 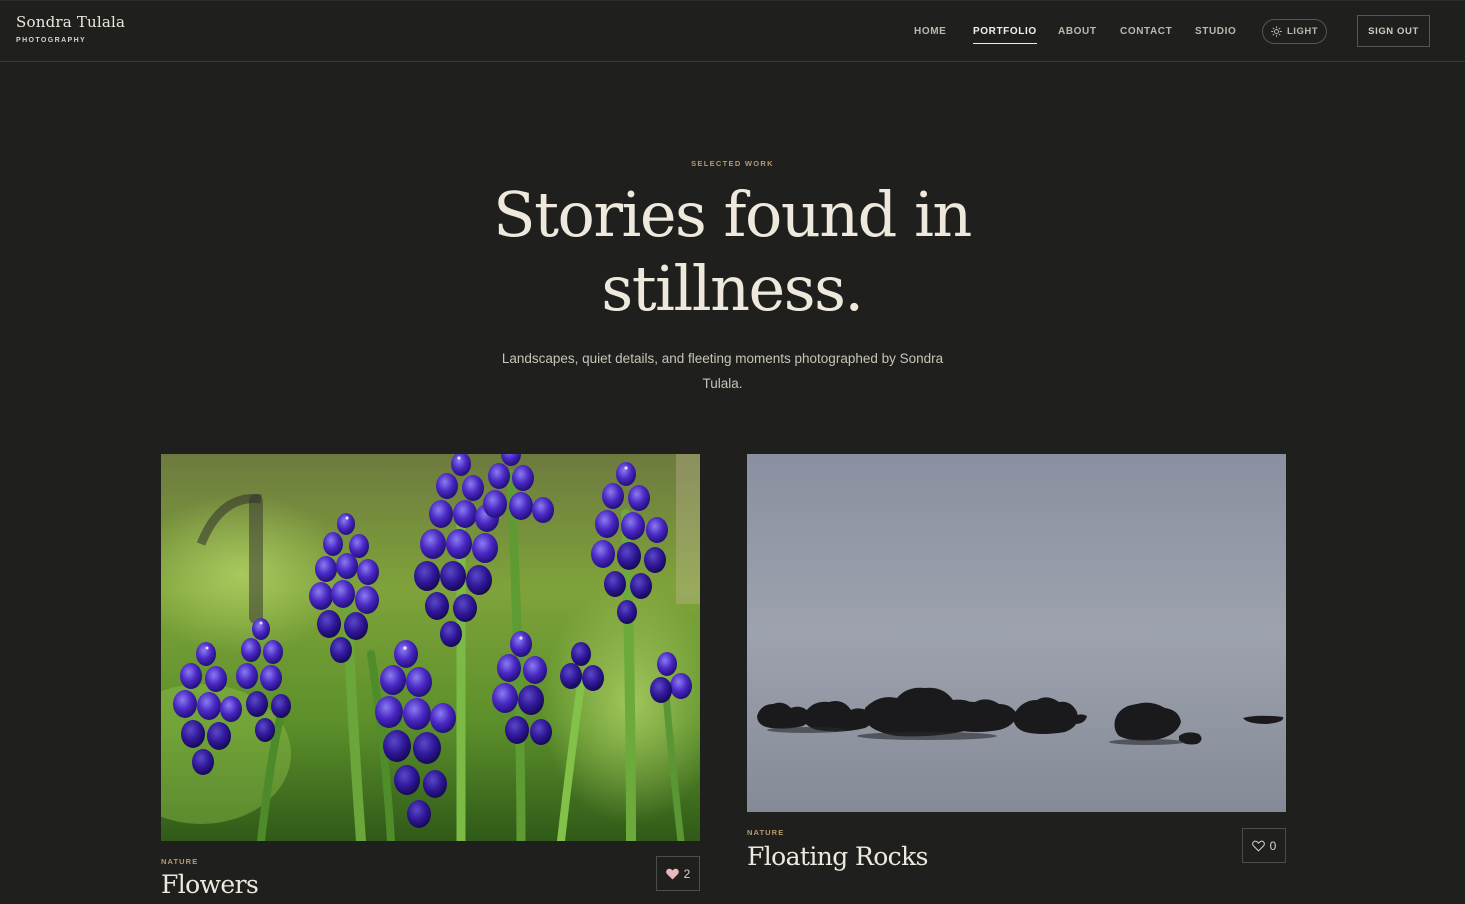 What do you see at coordinates (732, 288) in the screenshot?
I see `hero-title-line-2: stillness.` at bounding box center [732, 288].